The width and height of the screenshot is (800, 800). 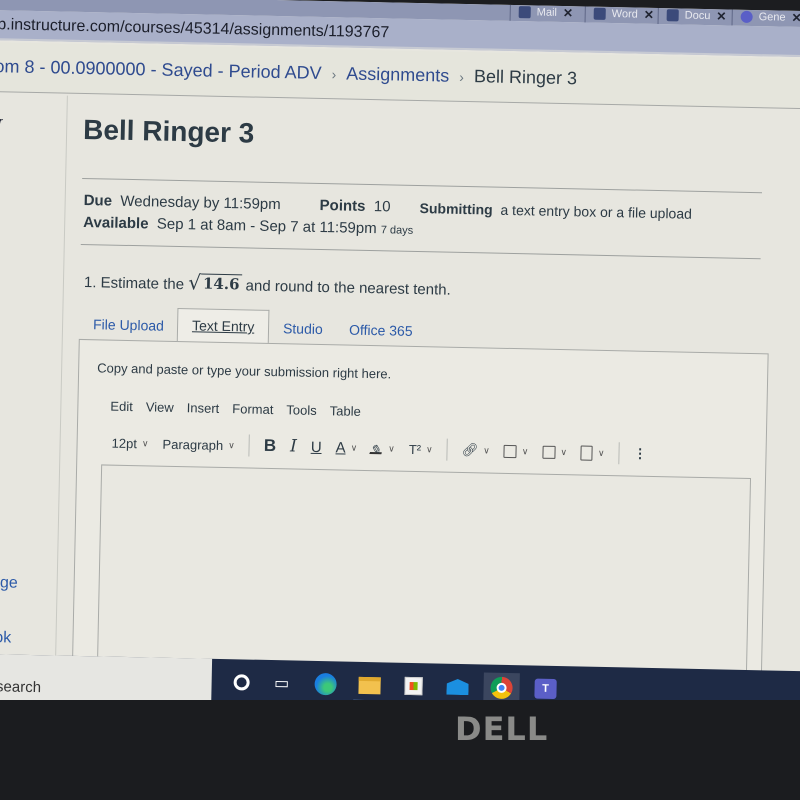 I want to click on available-days: 7 days, so click(x=397, y=230).